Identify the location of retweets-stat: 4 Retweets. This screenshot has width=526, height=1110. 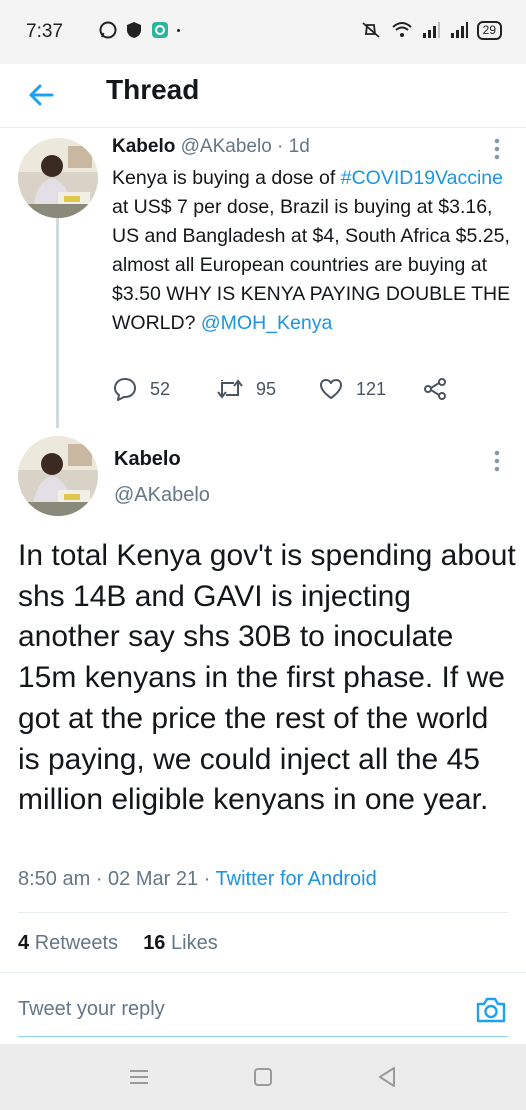
(68, 943).